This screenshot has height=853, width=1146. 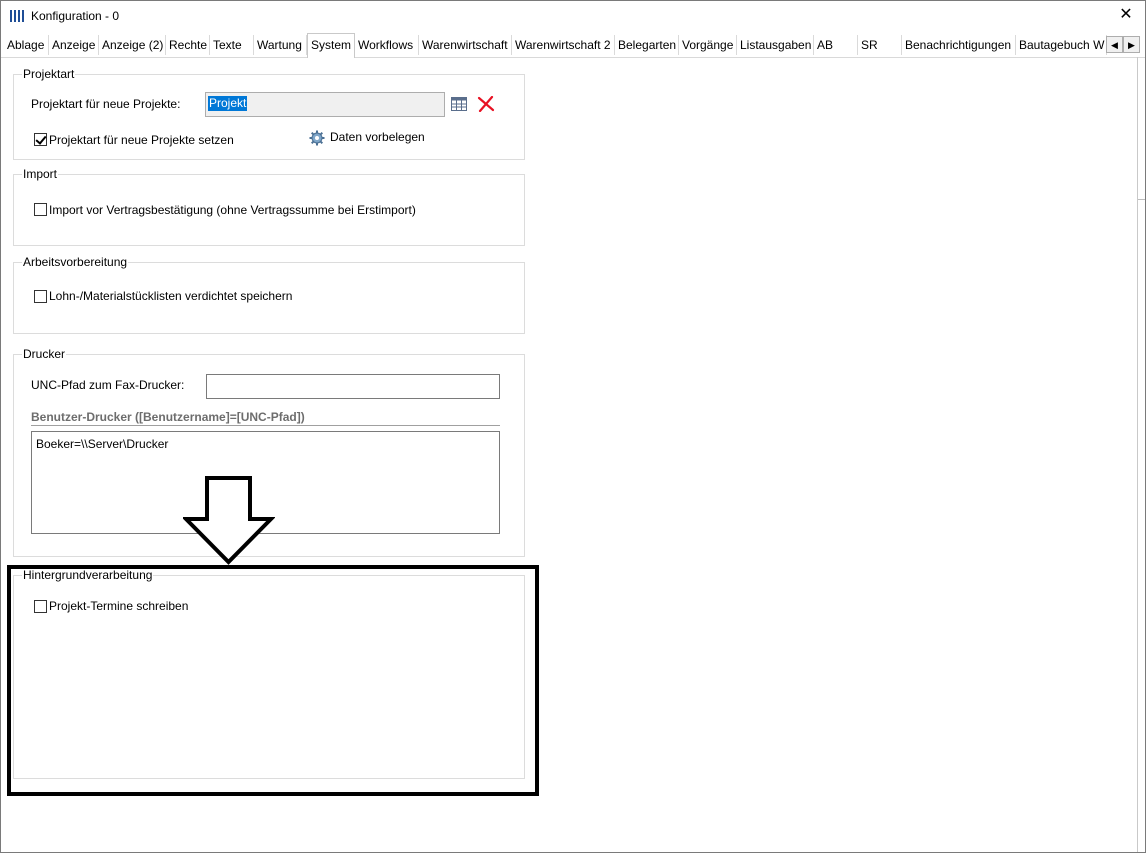 I want to click on content-border, so click(x=1137, y=454).